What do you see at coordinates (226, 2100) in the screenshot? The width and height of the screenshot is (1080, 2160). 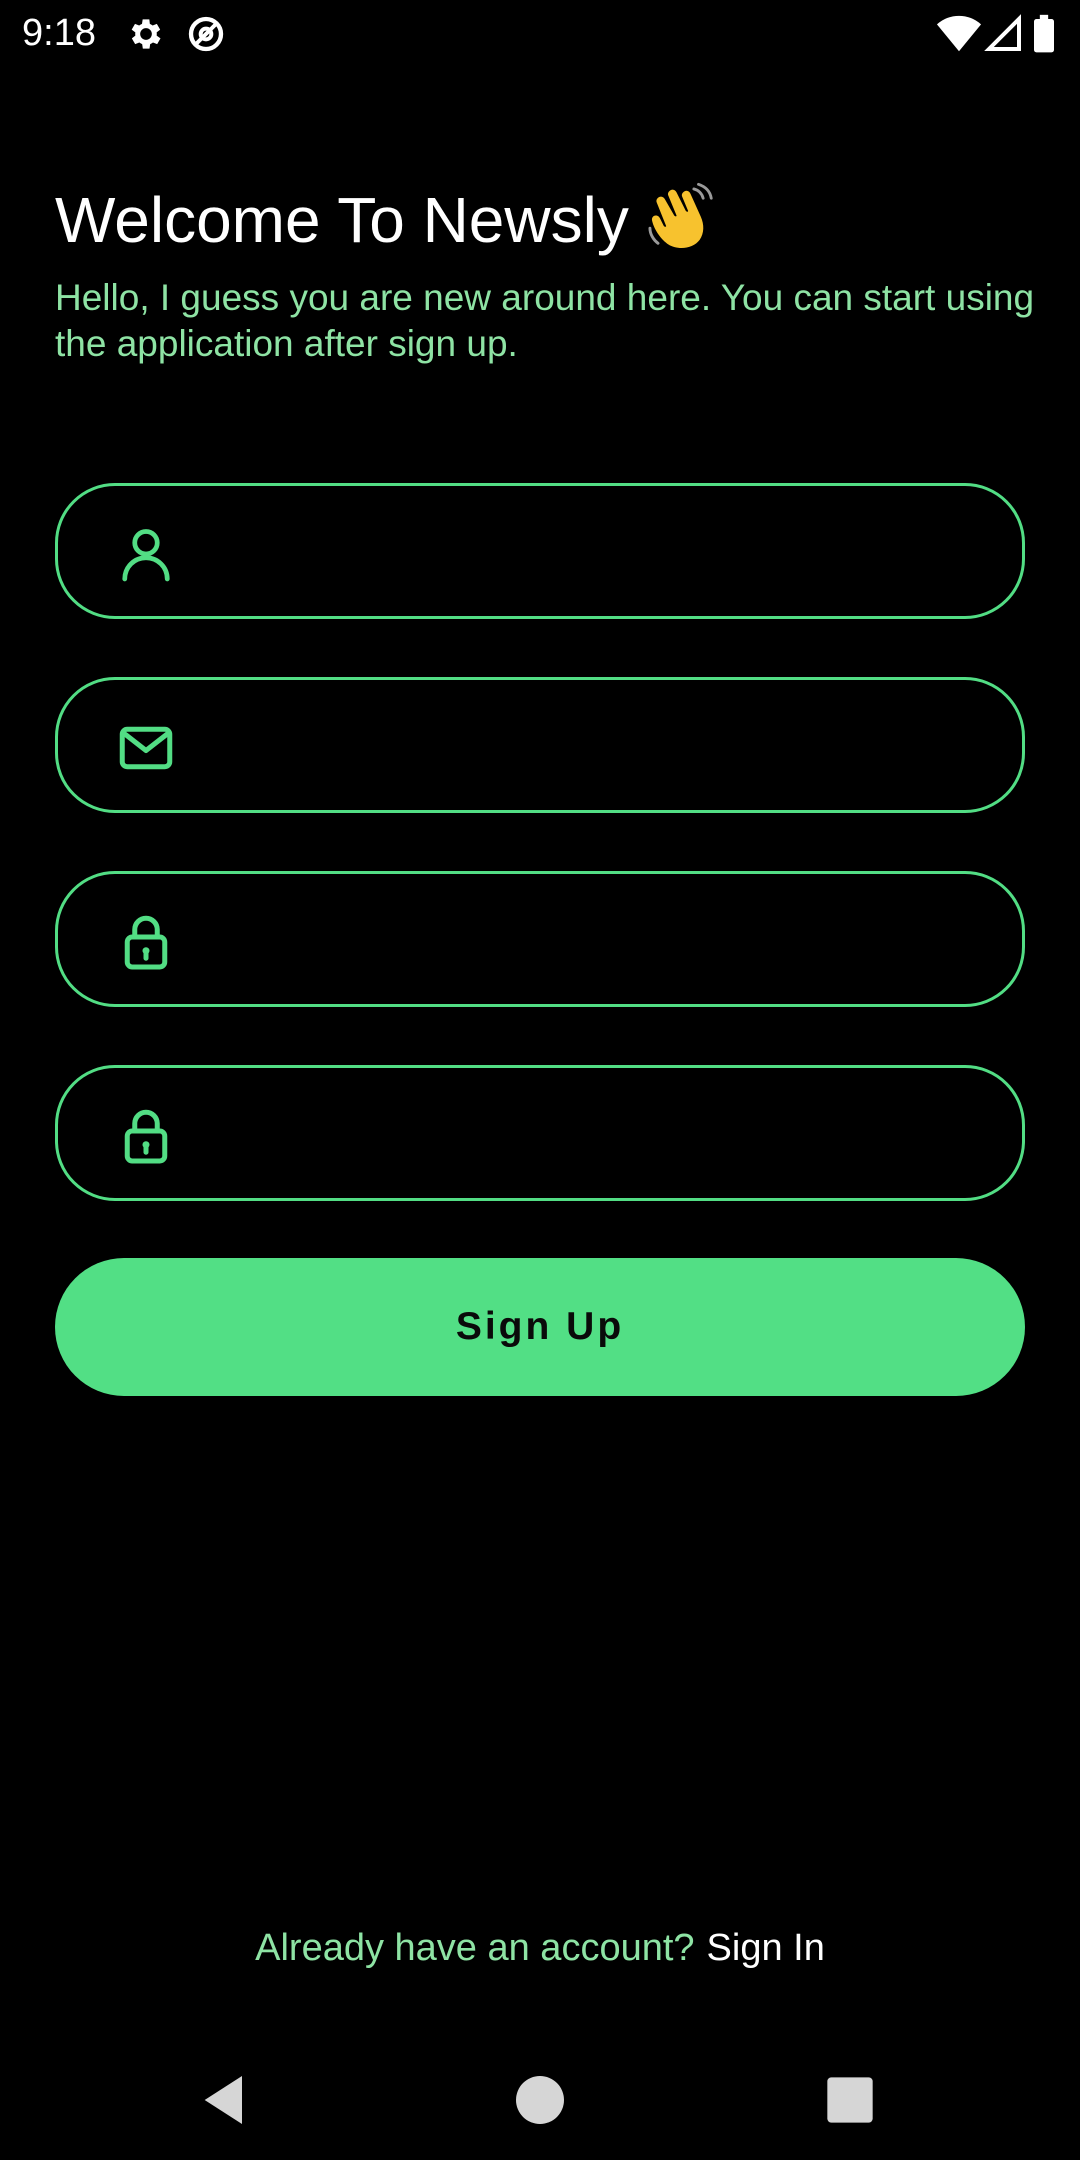 I see `back-icon` at bounding box center [226, 2100].